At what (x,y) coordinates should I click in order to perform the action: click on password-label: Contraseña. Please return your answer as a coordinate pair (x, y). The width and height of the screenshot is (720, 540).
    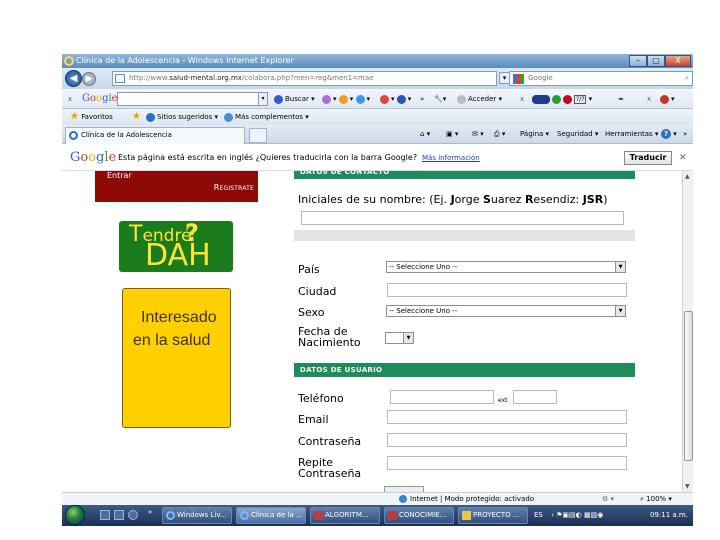
    Looking at the image, I should click on (330, 441).